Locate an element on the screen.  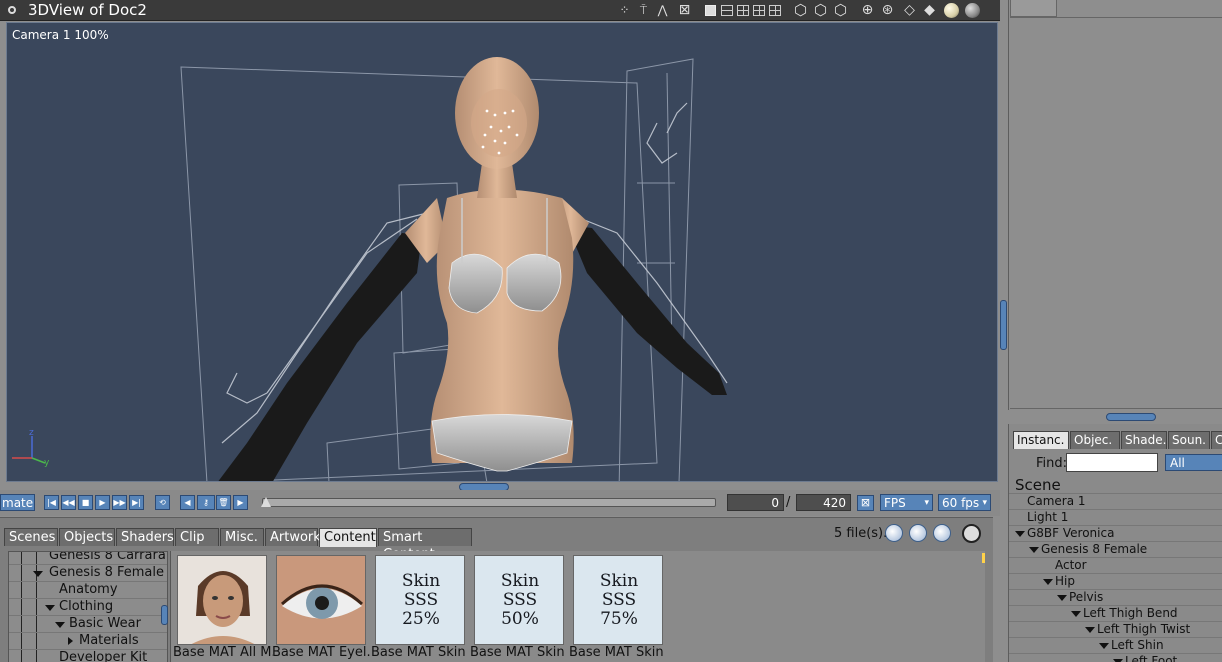
properties-tab is located at coordinates (1033, 8).